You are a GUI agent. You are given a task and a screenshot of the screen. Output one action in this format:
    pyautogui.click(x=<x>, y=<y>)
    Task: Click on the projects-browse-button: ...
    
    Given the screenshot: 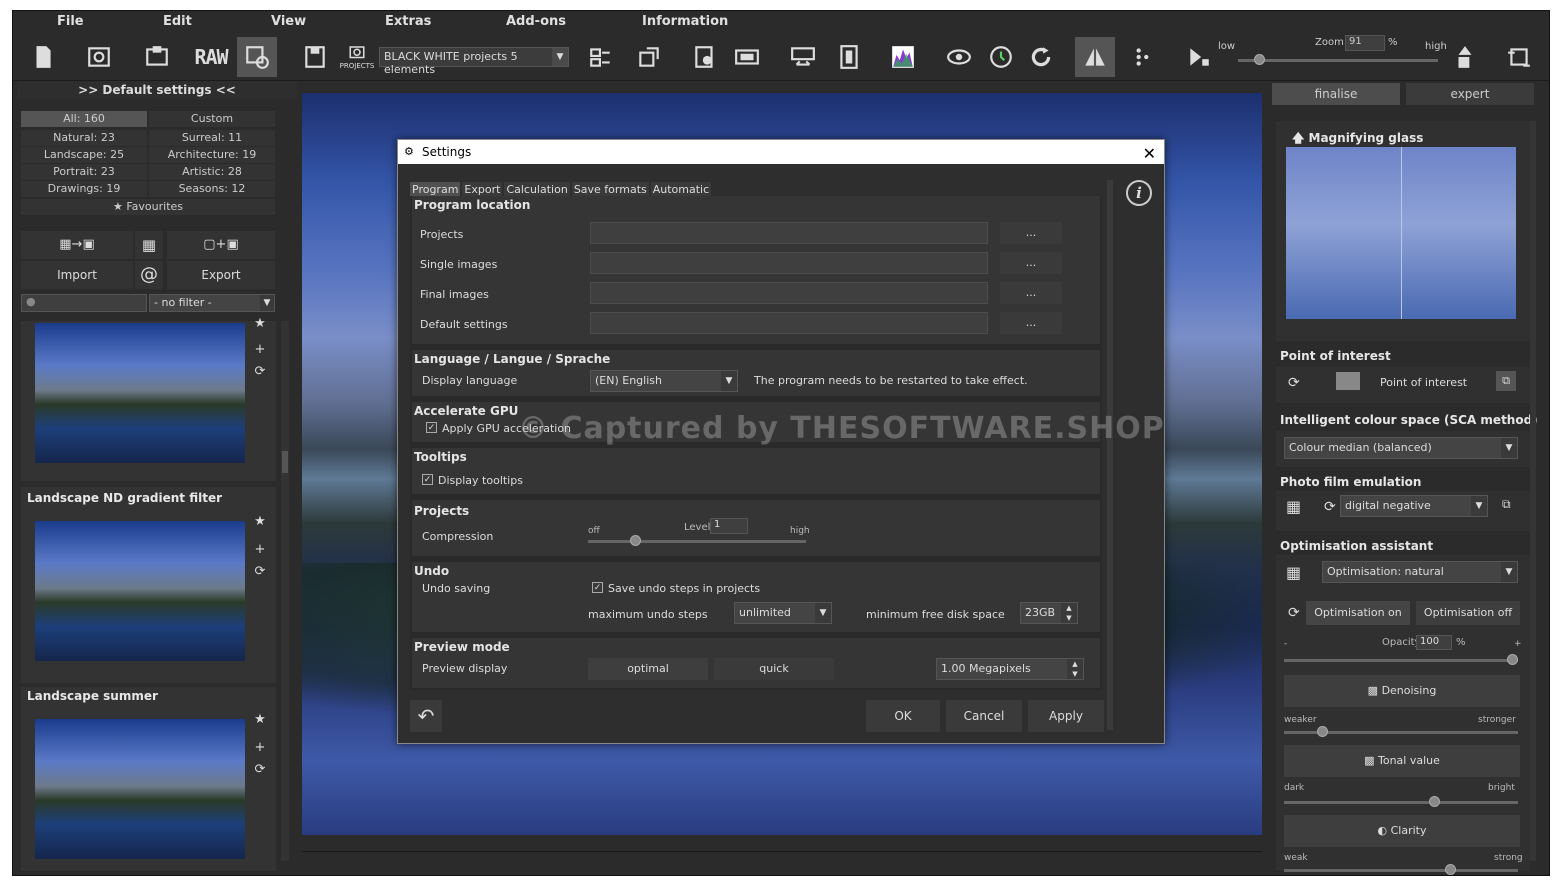 What is the action you would take?
    pyautogui.click(x=1031, y=233)
    